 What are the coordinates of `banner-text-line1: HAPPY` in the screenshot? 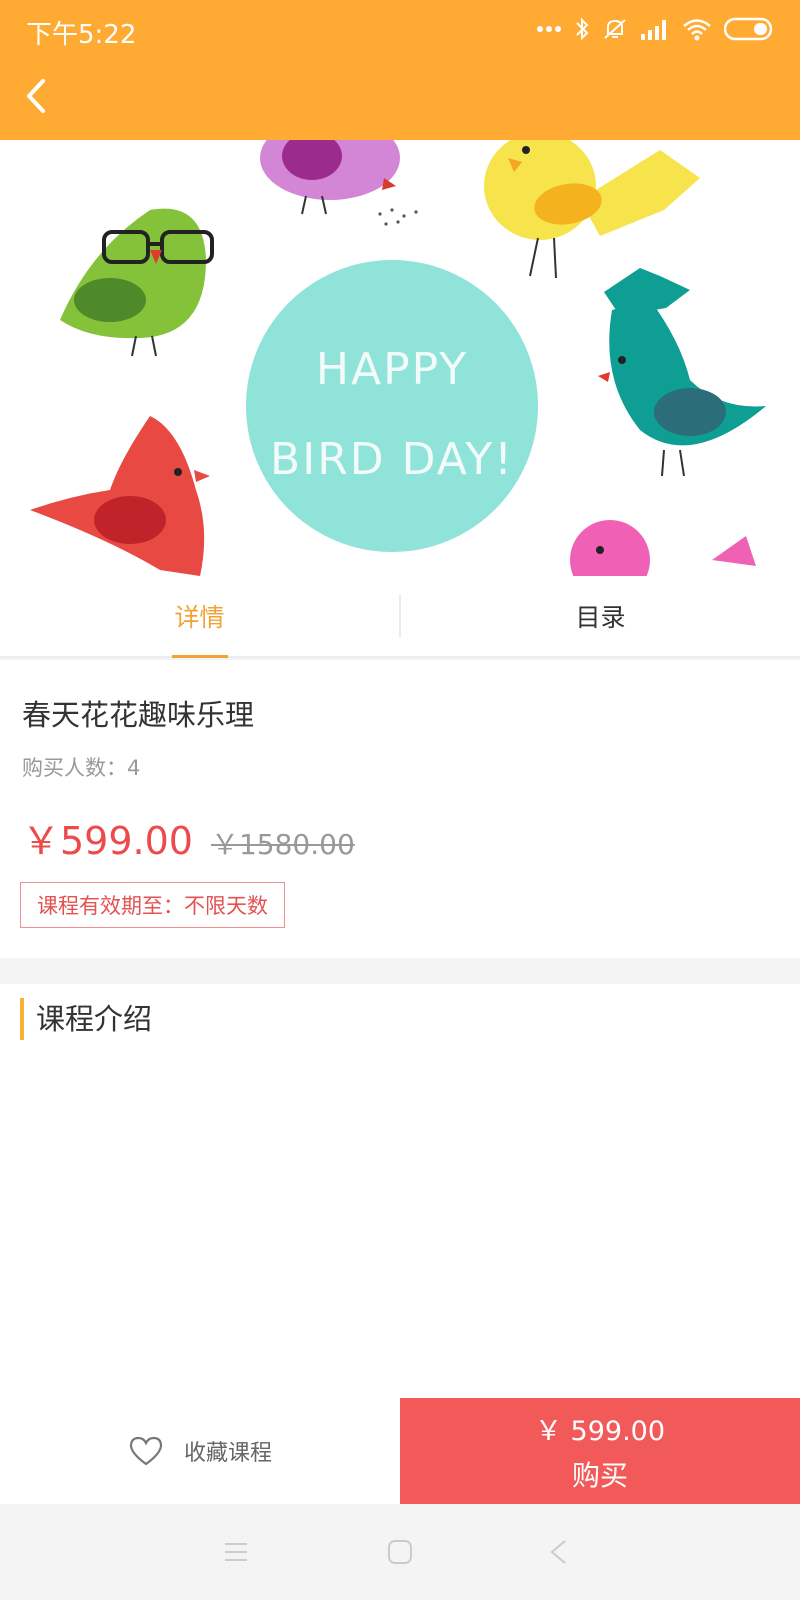 It's located at (392, 369).